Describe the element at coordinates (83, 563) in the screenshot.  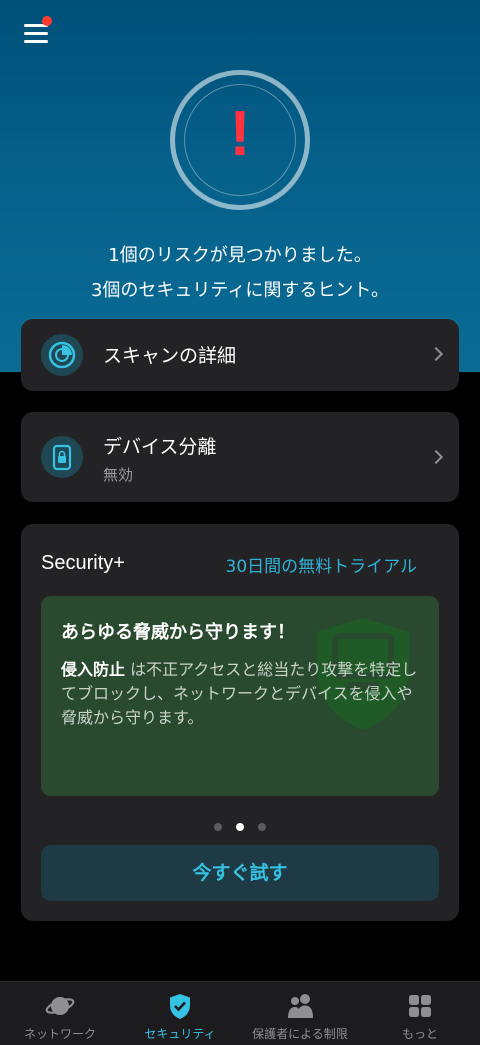
I see `security-plus-title: Security+` at that location.